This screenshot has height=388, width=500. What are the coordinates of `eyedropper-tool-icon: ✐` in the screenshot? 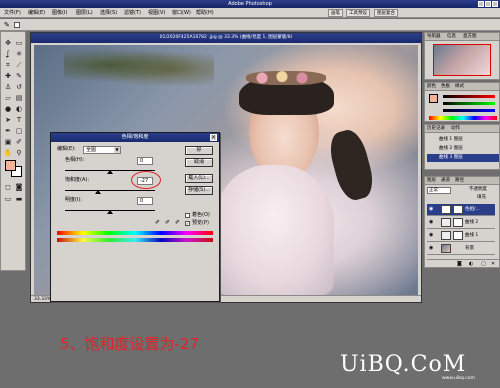 It's located at (19, 142).